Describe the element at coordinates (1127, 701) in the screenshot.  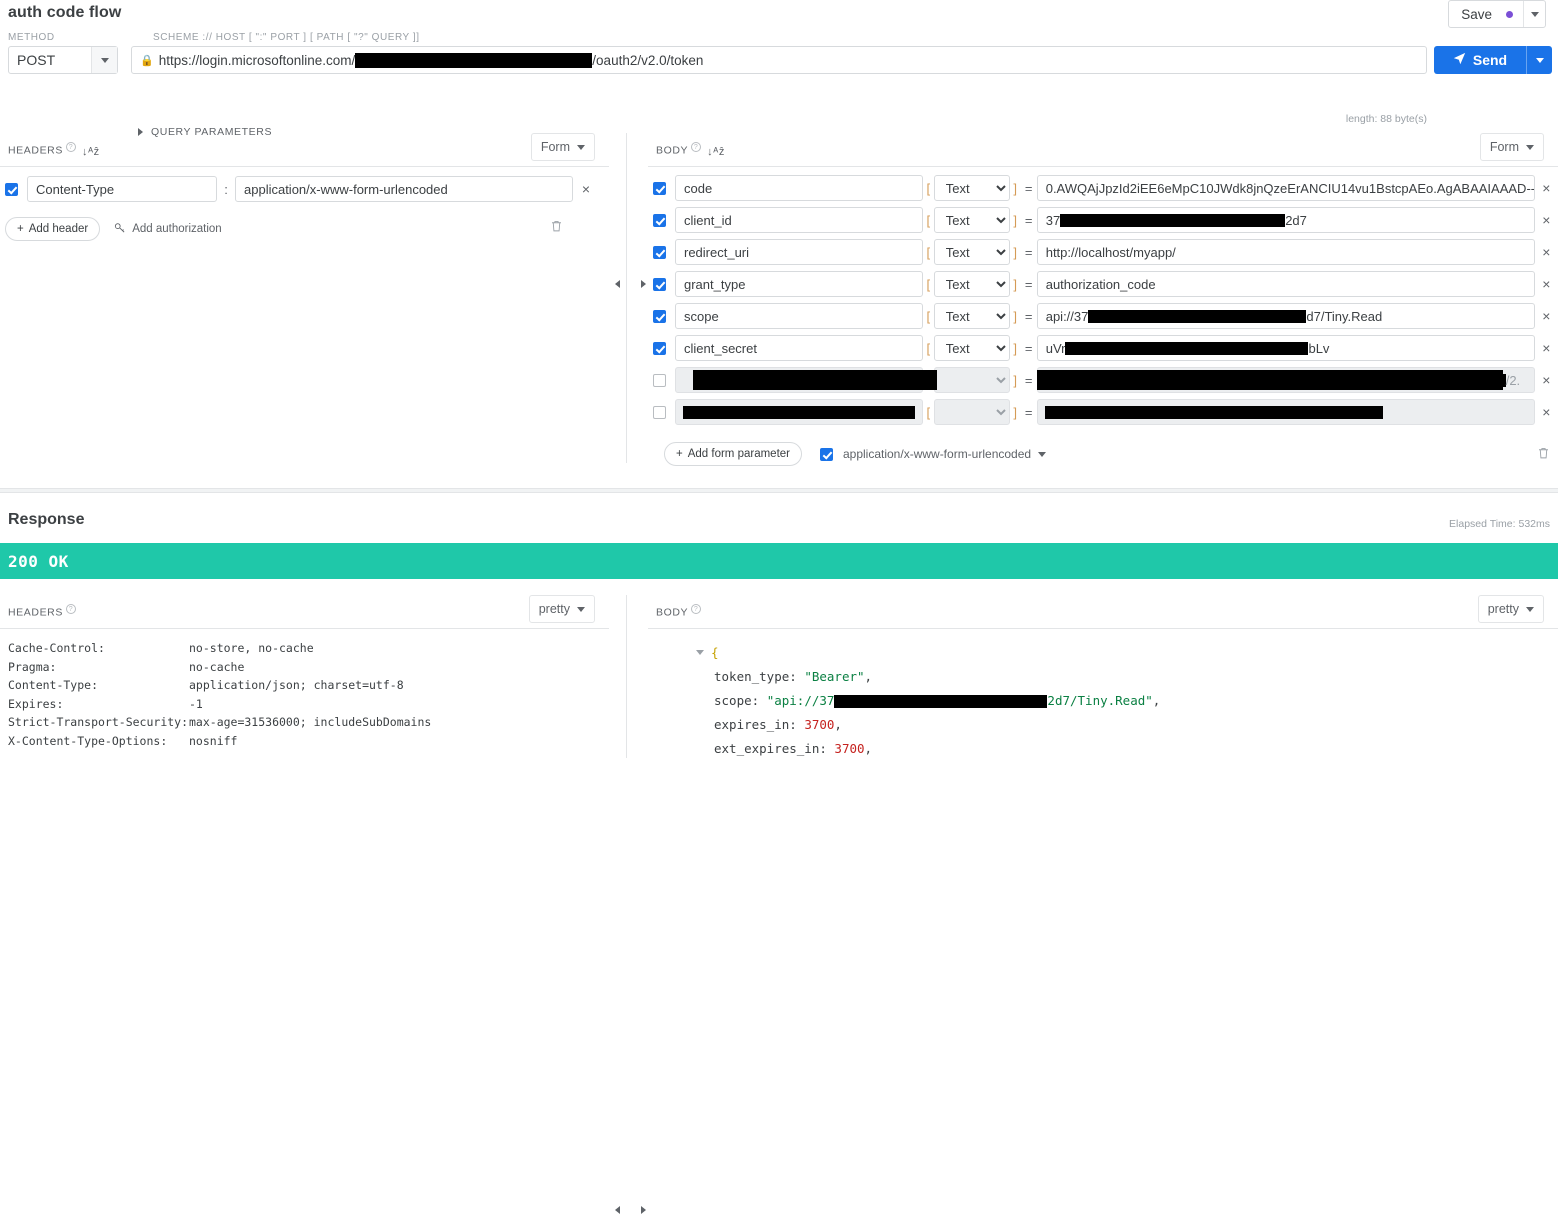
I see `json-property-row: scope: "api://37 2d7/Tiny.Read",` at that location.